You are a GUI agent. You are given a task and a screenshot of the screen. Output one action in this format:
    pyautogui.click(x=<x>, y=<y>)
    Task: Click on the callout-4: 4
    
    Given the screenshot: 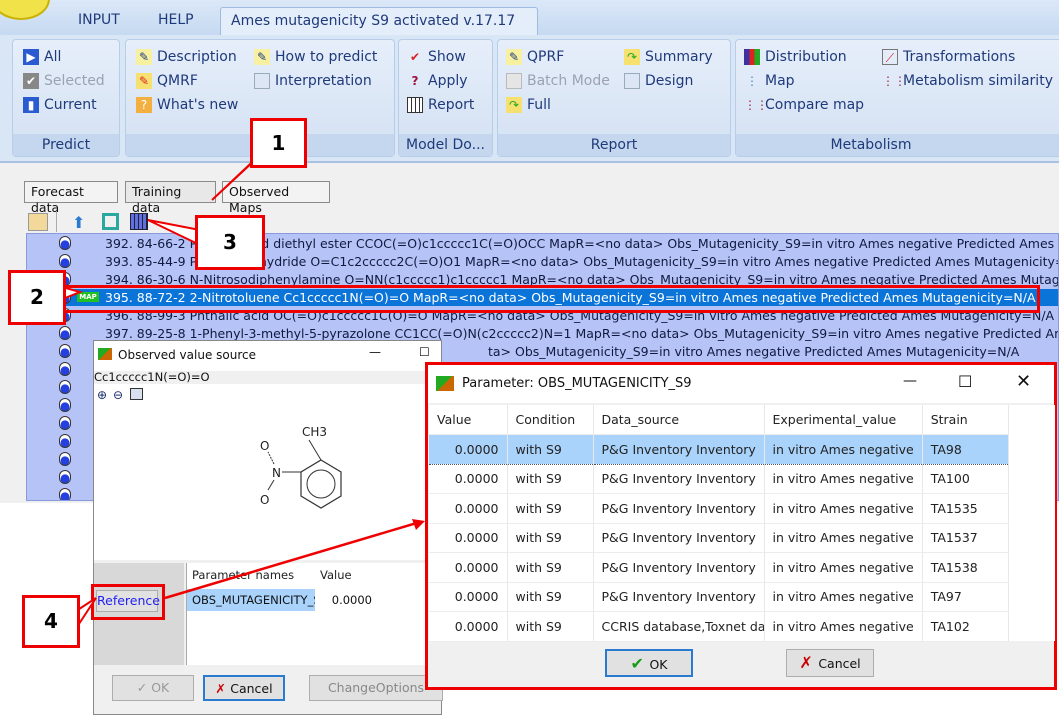 What is the action you would take?
    pyautogui.click(x=51, y=621)
    